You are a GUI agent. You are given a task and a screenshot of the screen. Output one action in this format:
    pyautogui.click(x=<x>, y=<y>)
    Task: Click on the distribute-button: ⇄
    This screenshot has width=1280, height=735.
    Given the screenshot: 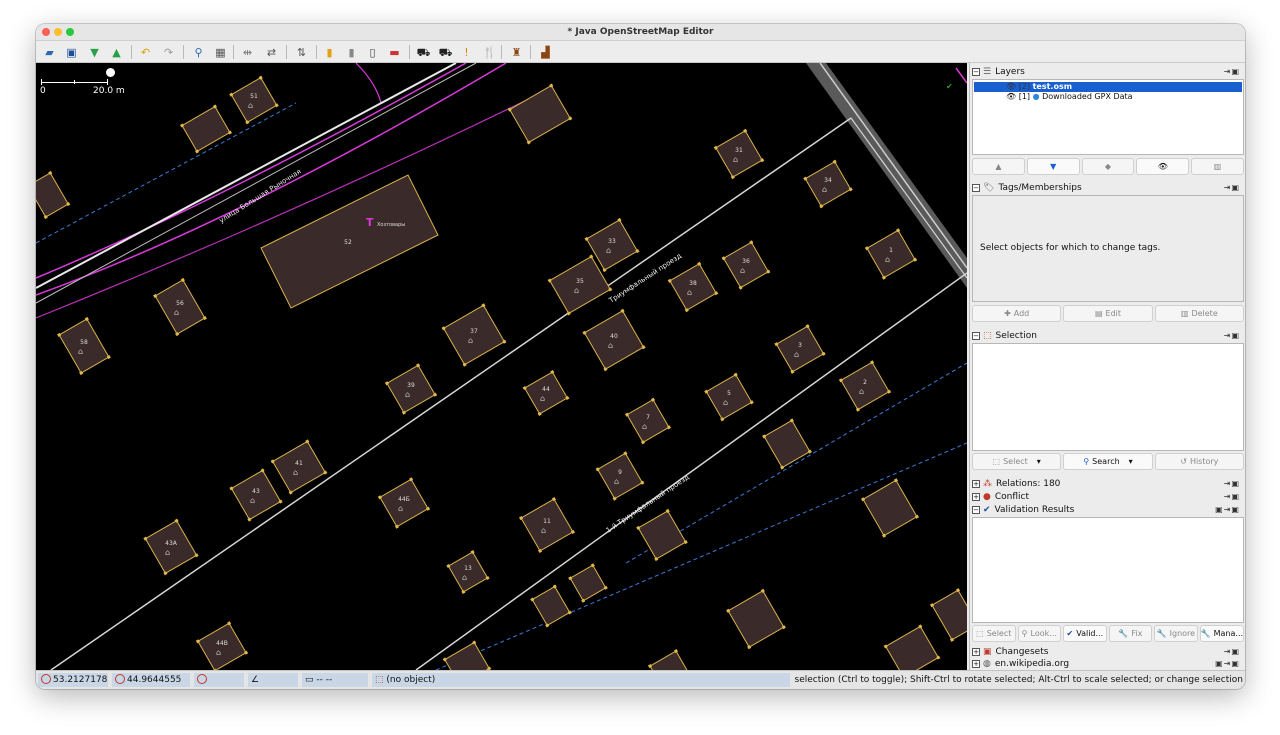 What is the action you would take?
    pyautogui.click(x=271, y=52)
    